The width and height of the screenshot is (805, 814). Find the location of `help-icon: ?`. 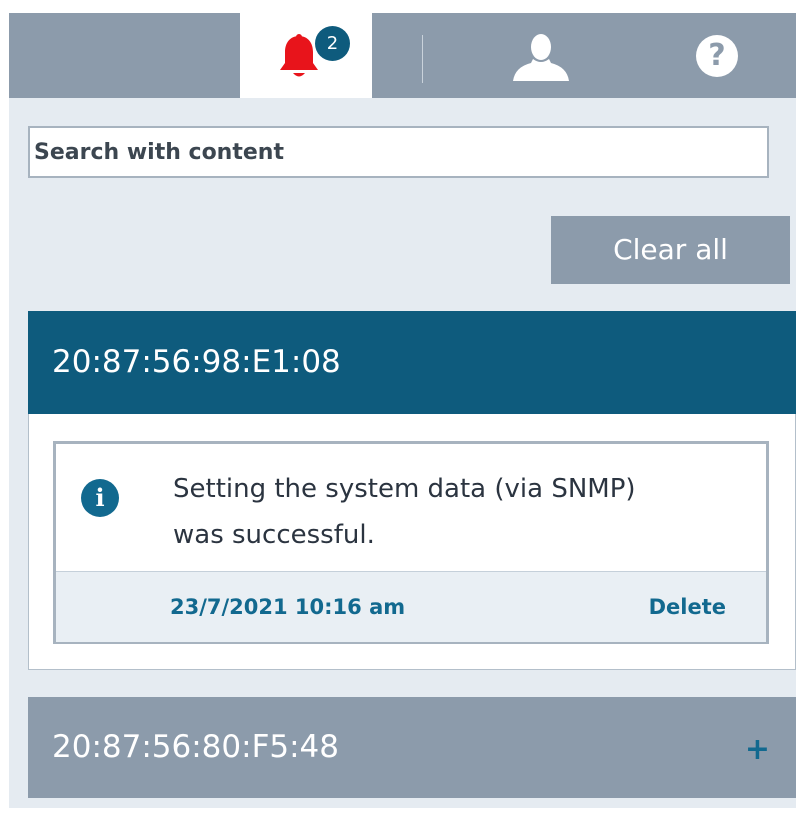

help-icon: ? is located at coordinates (717, 56).